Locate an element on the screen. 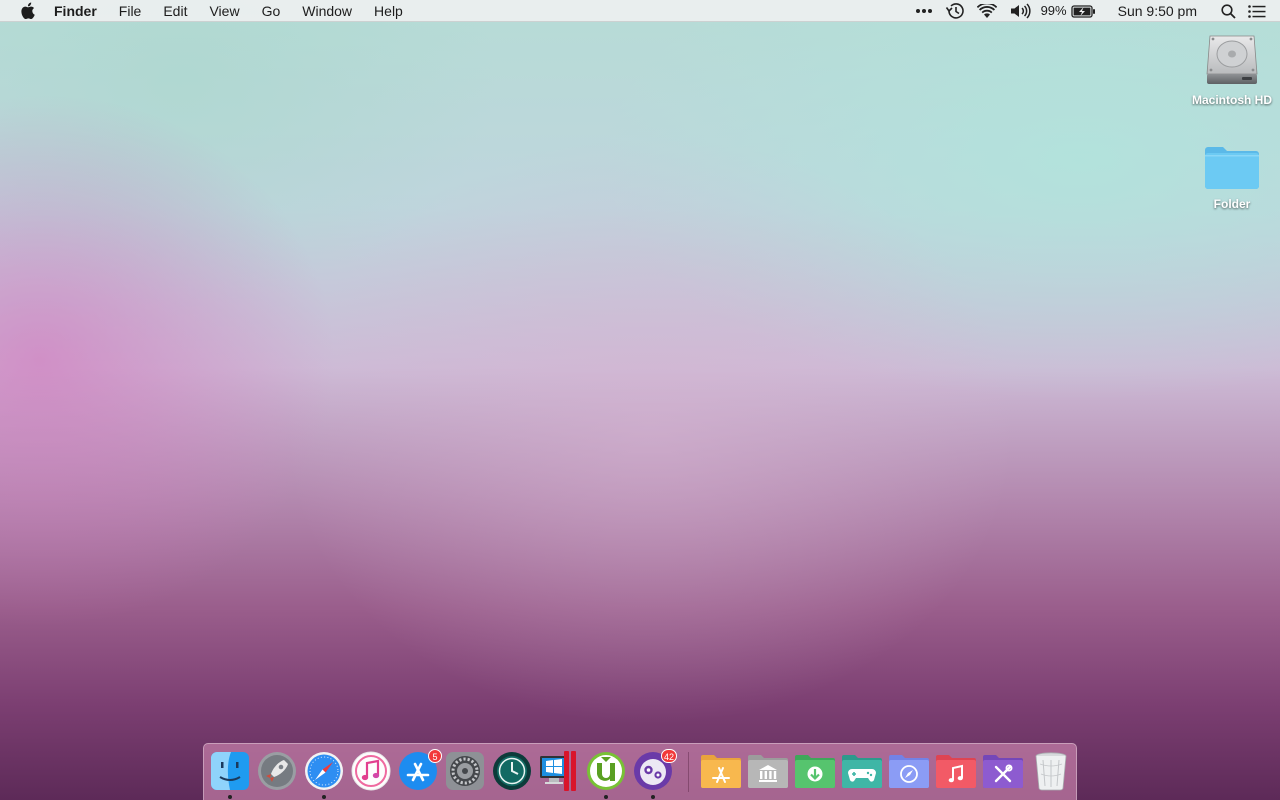 This screenshot has width=1280, height=800. utilities-folder-icon is located at coordinates (1003, 771).